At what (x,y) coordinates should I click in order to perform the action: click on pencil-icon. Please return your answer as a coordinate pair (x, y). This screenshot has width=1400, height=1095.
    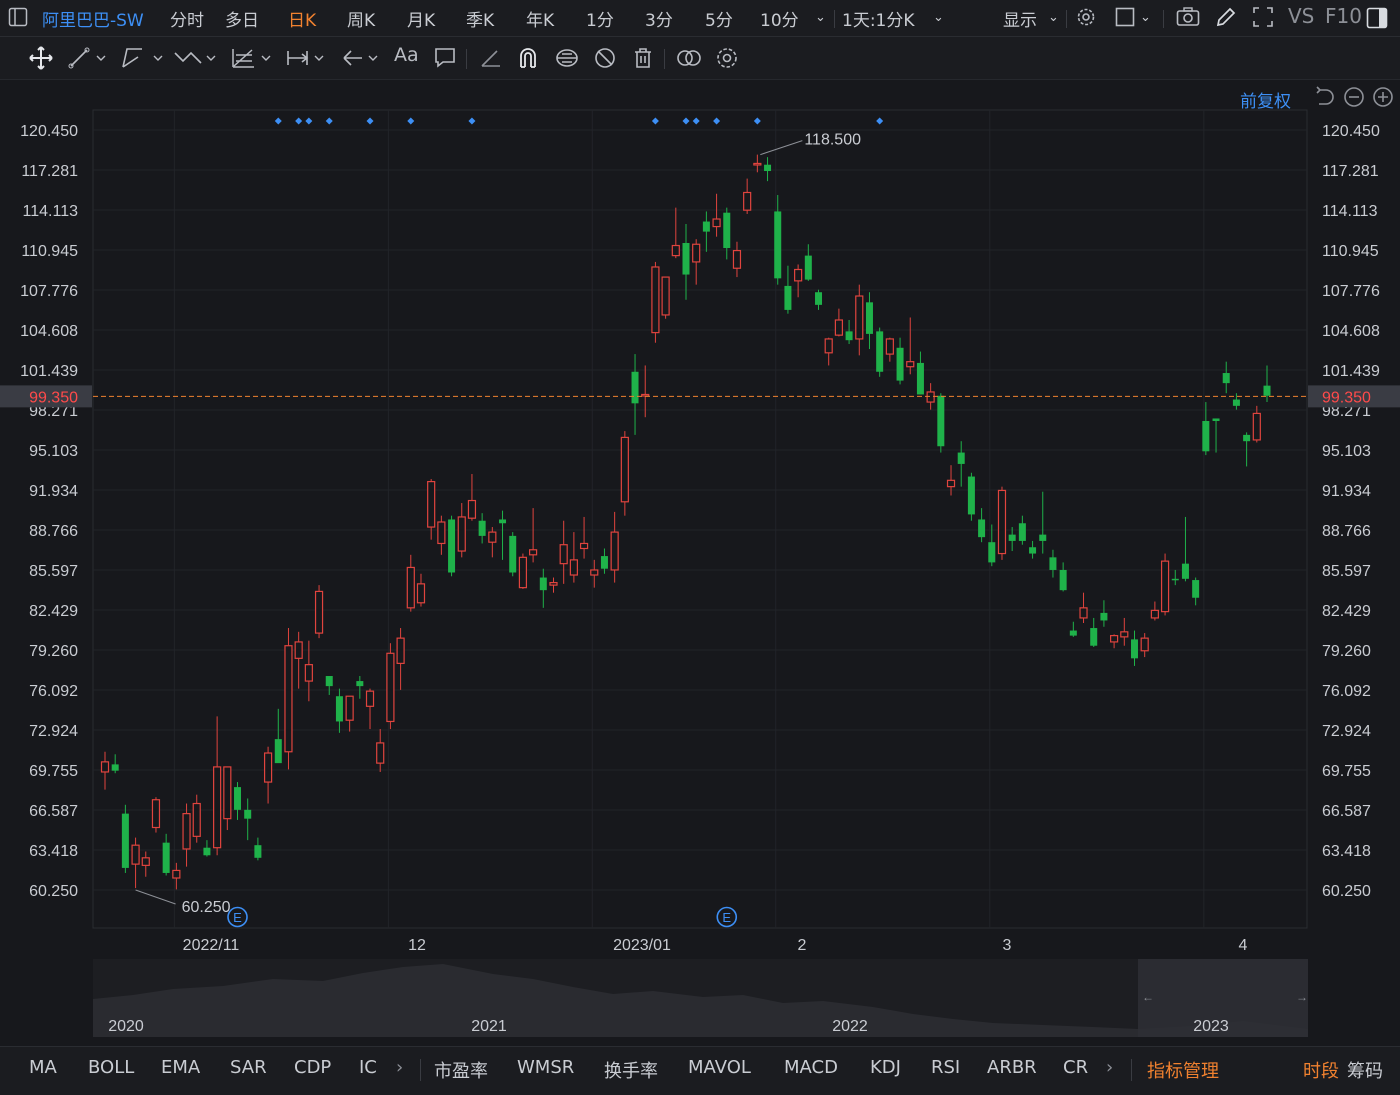
    Looking at the image, I should click on (1226, 19).